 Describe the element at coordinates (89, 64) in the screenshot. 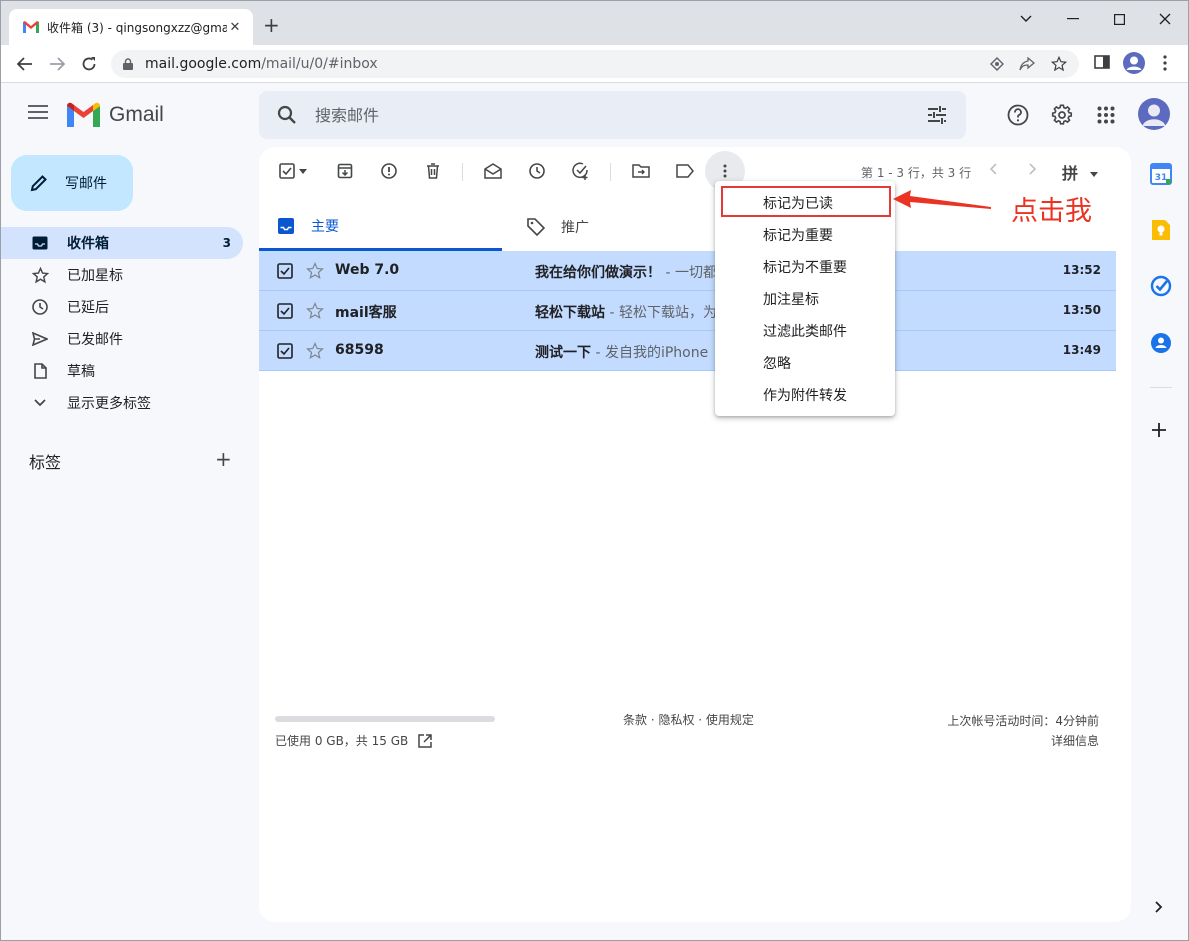

I see `reload-icon` at that location.